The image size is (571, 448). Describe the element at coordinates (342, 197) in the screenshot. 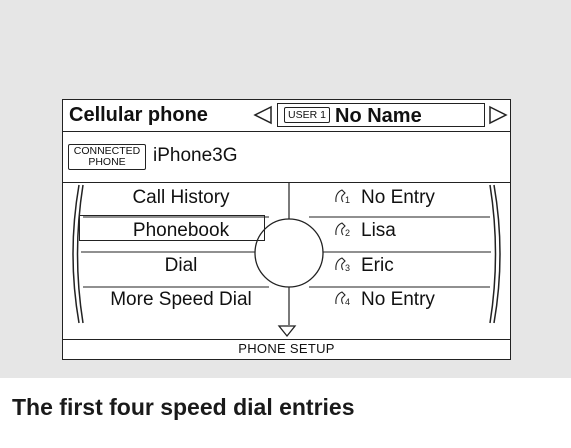

I see `handset-icon: 1` at that location.